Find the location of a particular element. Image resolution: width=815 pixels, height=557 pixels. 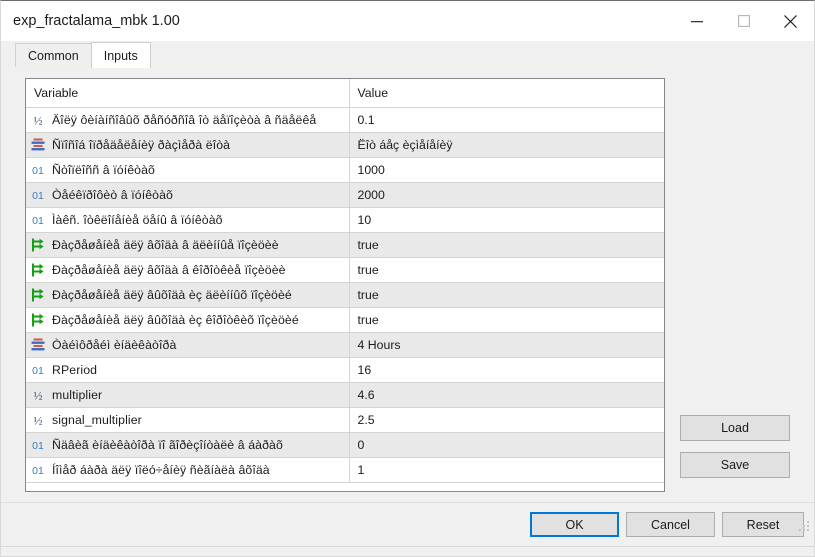

cell-value: 16 is located at coordinates (506, 370).